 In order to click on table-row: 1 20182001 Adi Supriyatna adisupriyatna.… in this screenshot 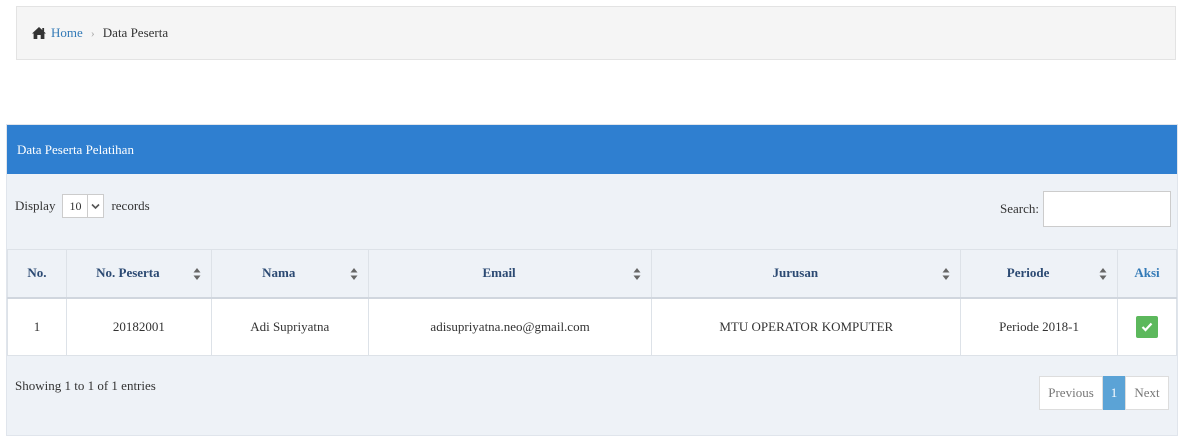, I will do `click(592, 326)`.